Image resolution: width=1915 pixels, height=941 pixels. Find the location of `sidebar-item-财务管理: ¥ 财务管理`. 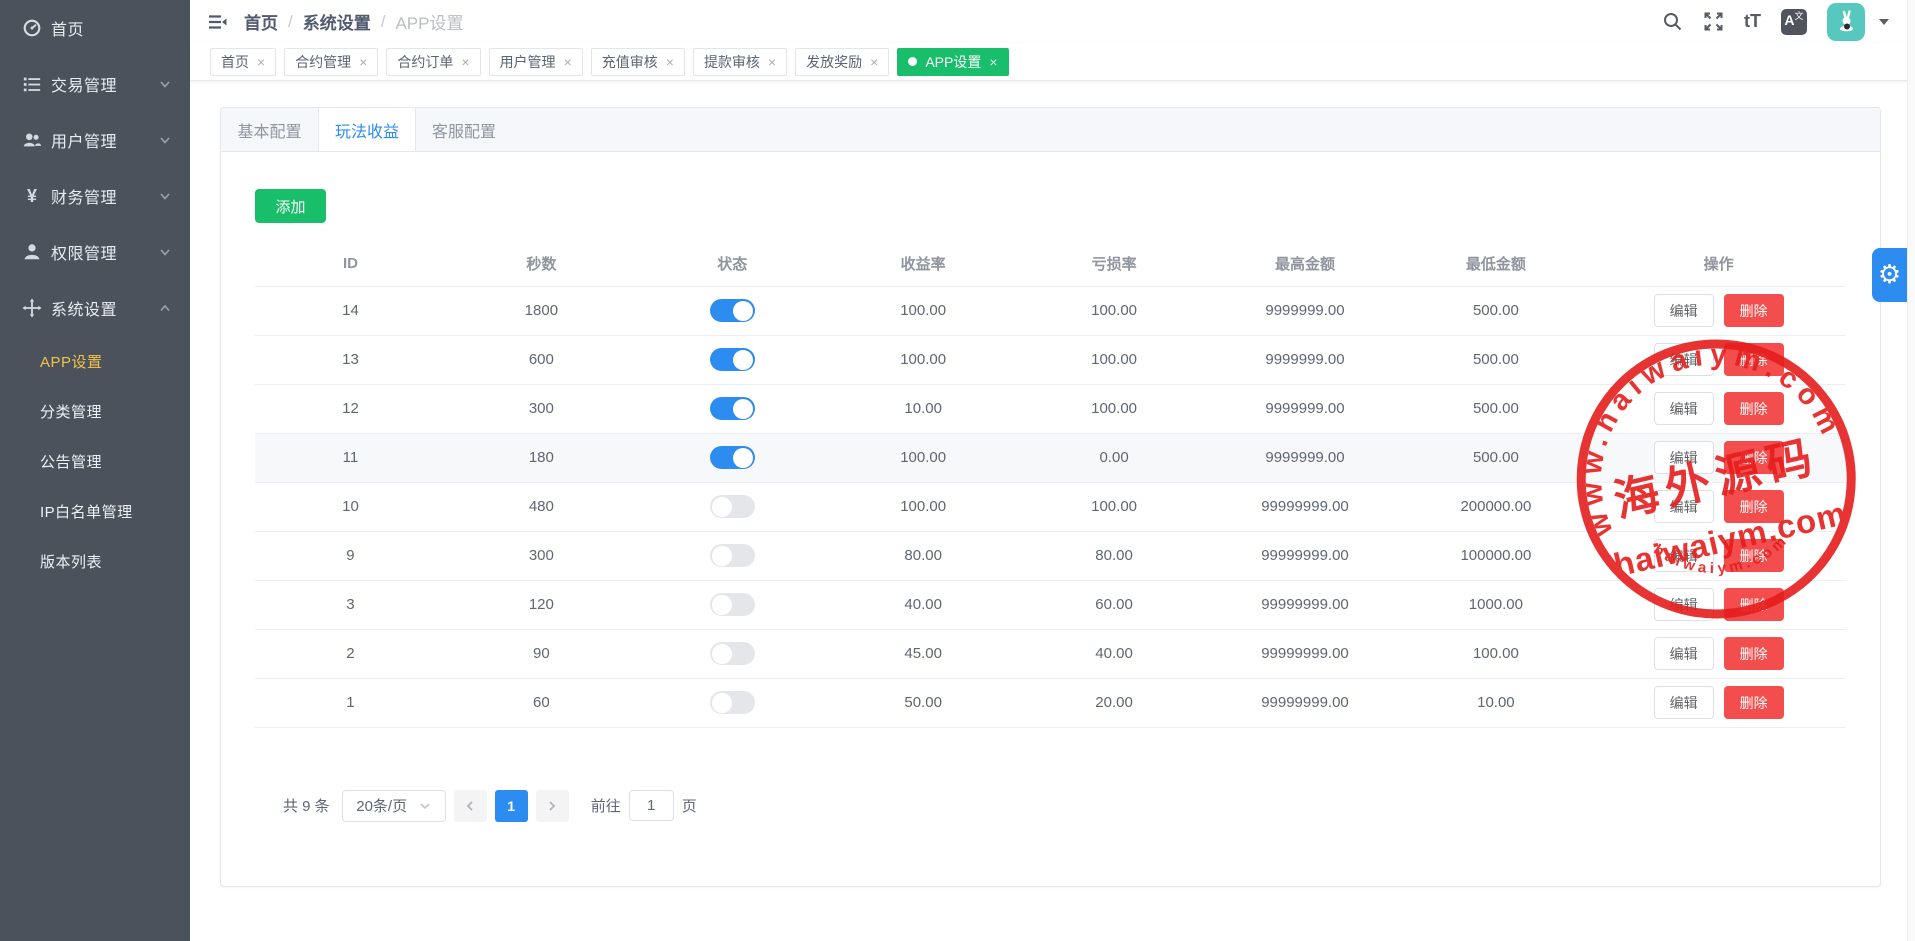

sidebar-item-财务管理: ¥ 财务管理 is located at coordinates (95, 196).